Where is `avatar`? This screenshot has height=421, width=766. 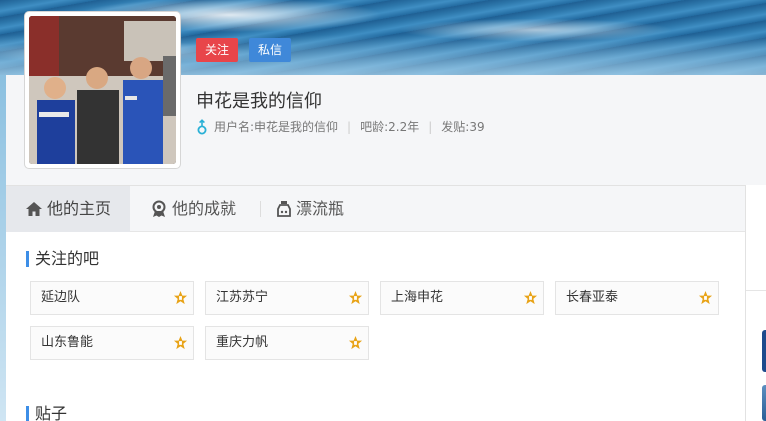
avatar is located at coordinates (102, 90).